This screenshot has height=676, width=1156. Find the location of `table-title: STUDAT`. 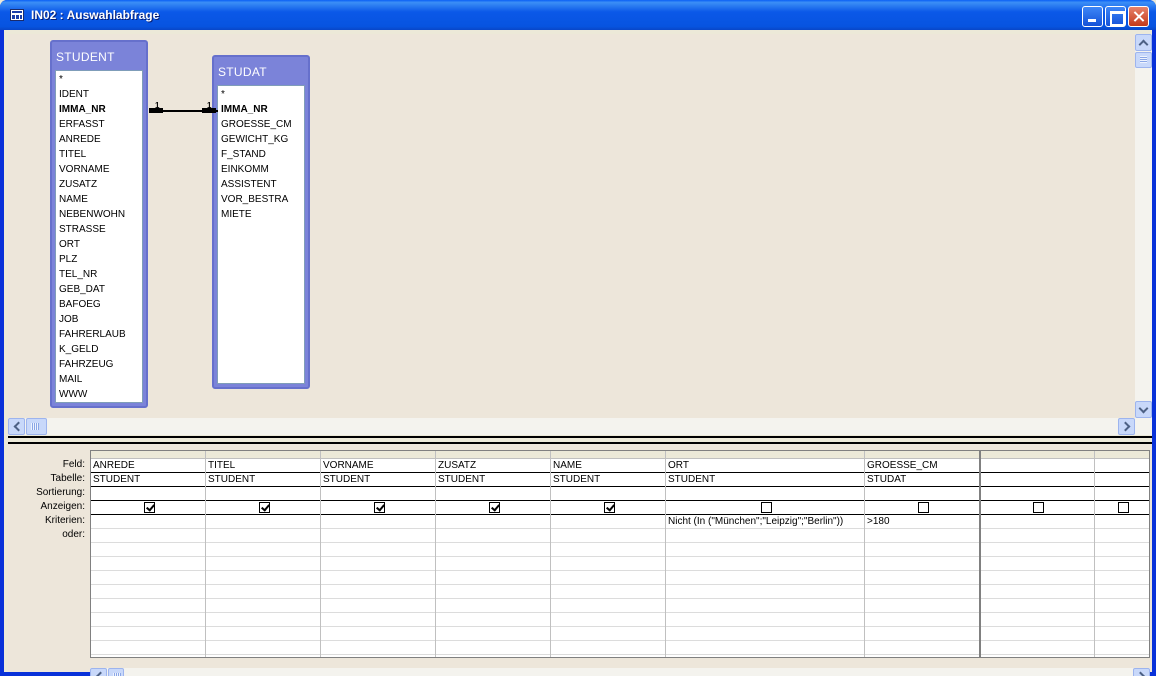

table-title: STUDAT is located at coordinates (261, 69).